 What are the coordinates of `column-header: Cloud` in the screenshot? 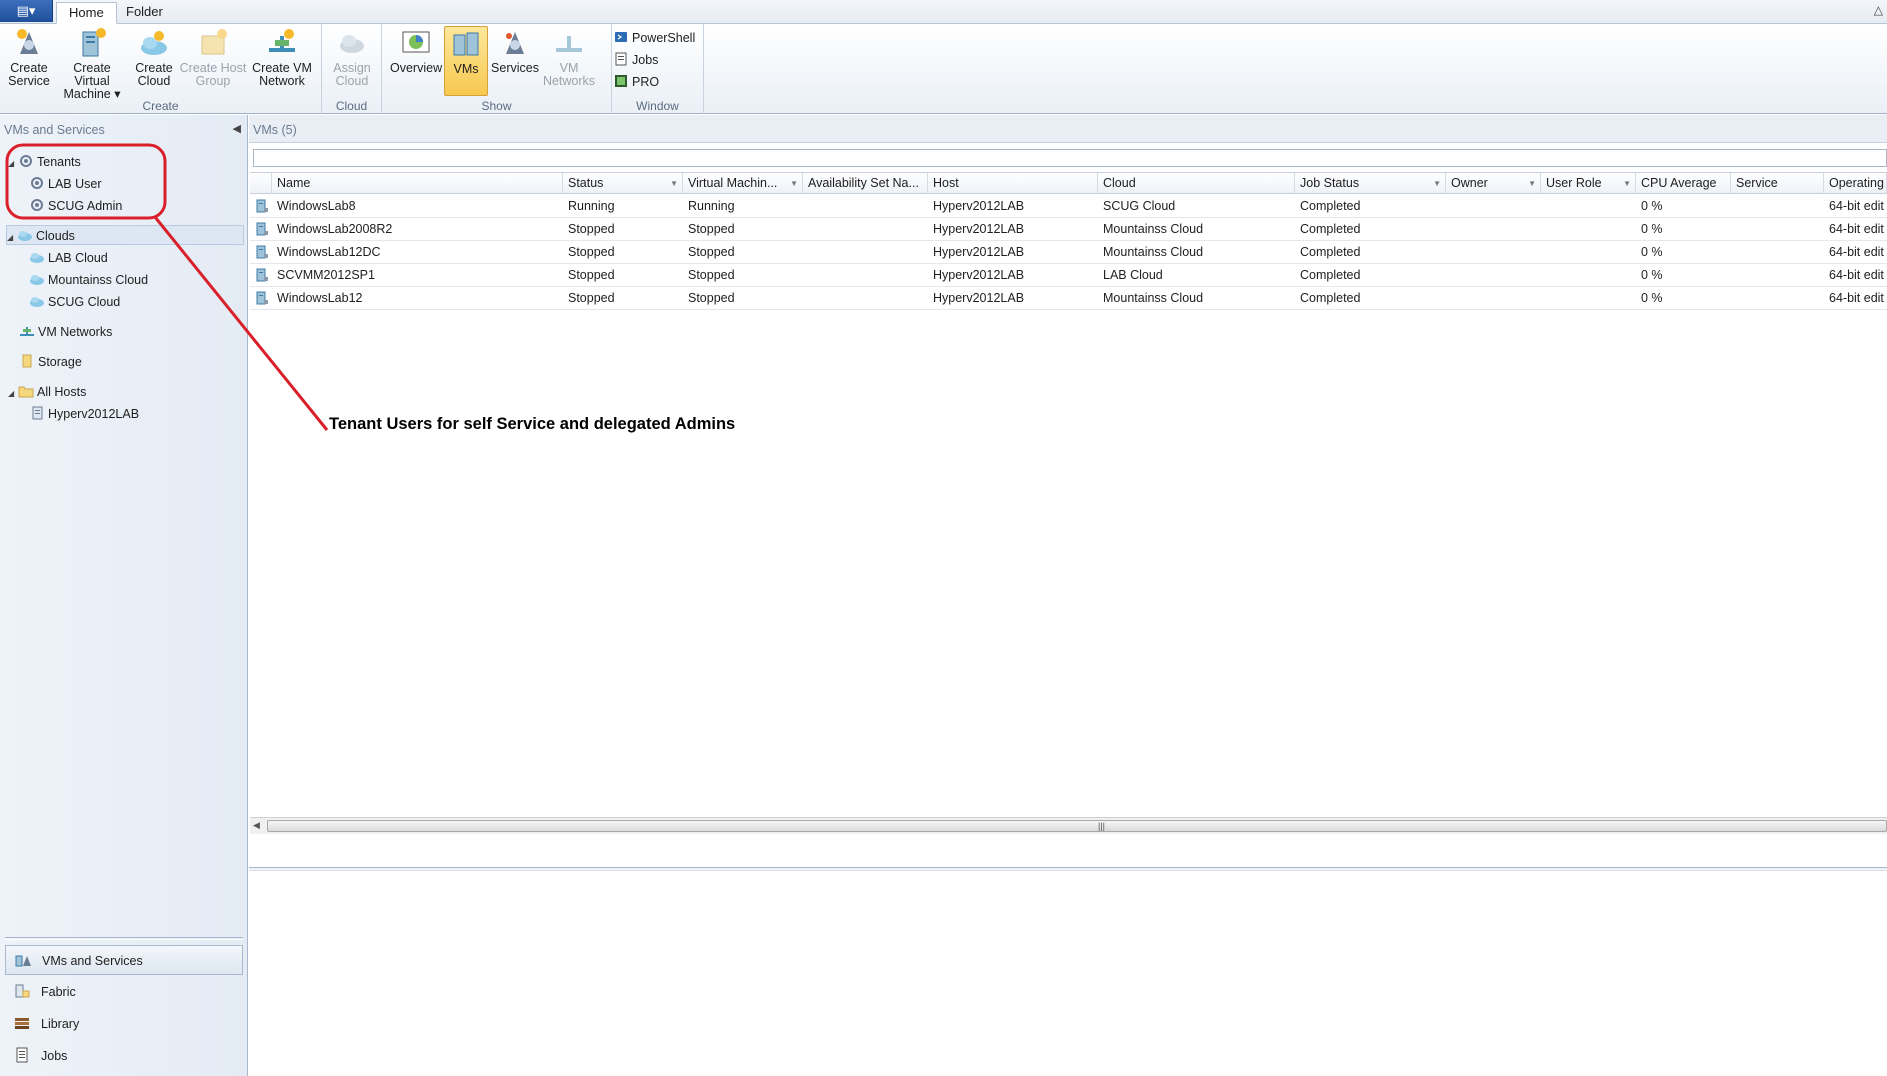 It's located at (1196, 183).